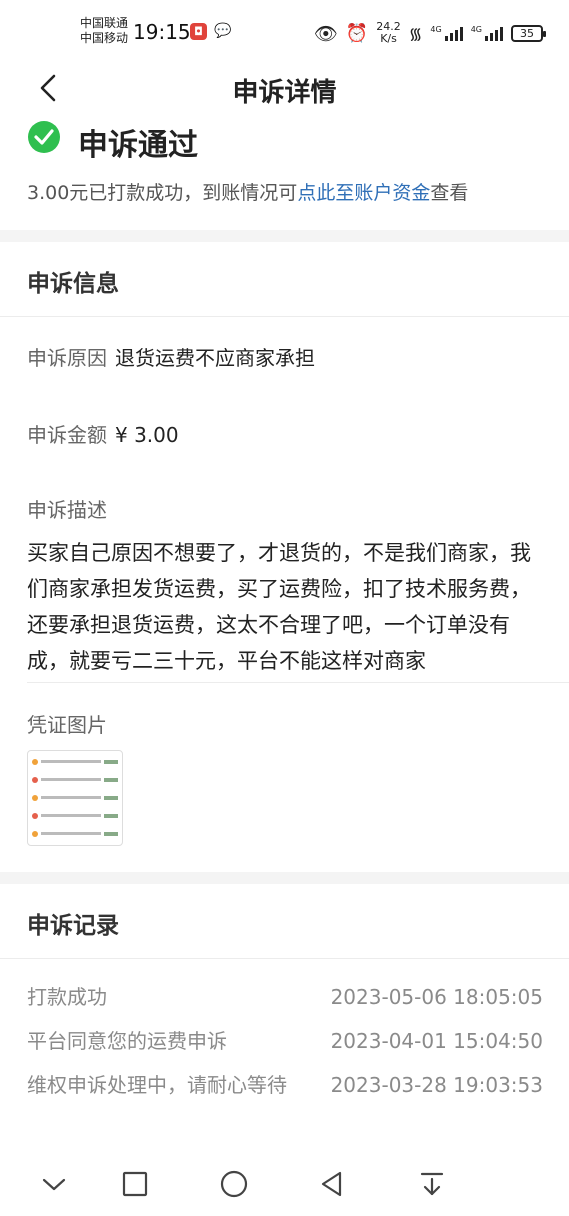  Describe the element at coordinates (67, 510) in the screenshot. I see `description-label: 申诉描述` at that location.